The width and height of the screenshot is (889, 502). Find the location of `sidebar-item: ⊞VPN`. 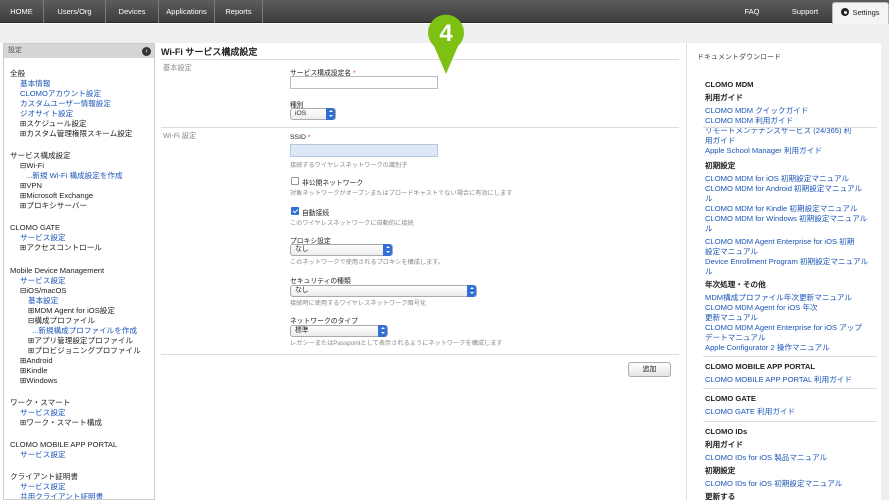

sidebar-item: ⊞VPN is located at coordinates (31, 186).